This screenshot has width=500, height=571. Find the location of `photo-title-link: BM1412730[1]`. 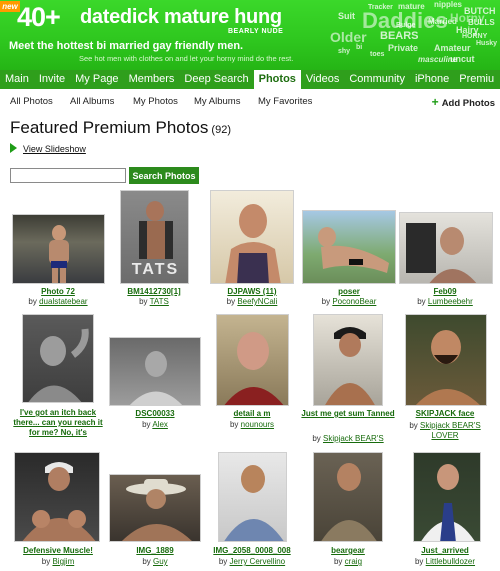

photo-title-link: BM1412730[1] is located at coordinates (154, 292).